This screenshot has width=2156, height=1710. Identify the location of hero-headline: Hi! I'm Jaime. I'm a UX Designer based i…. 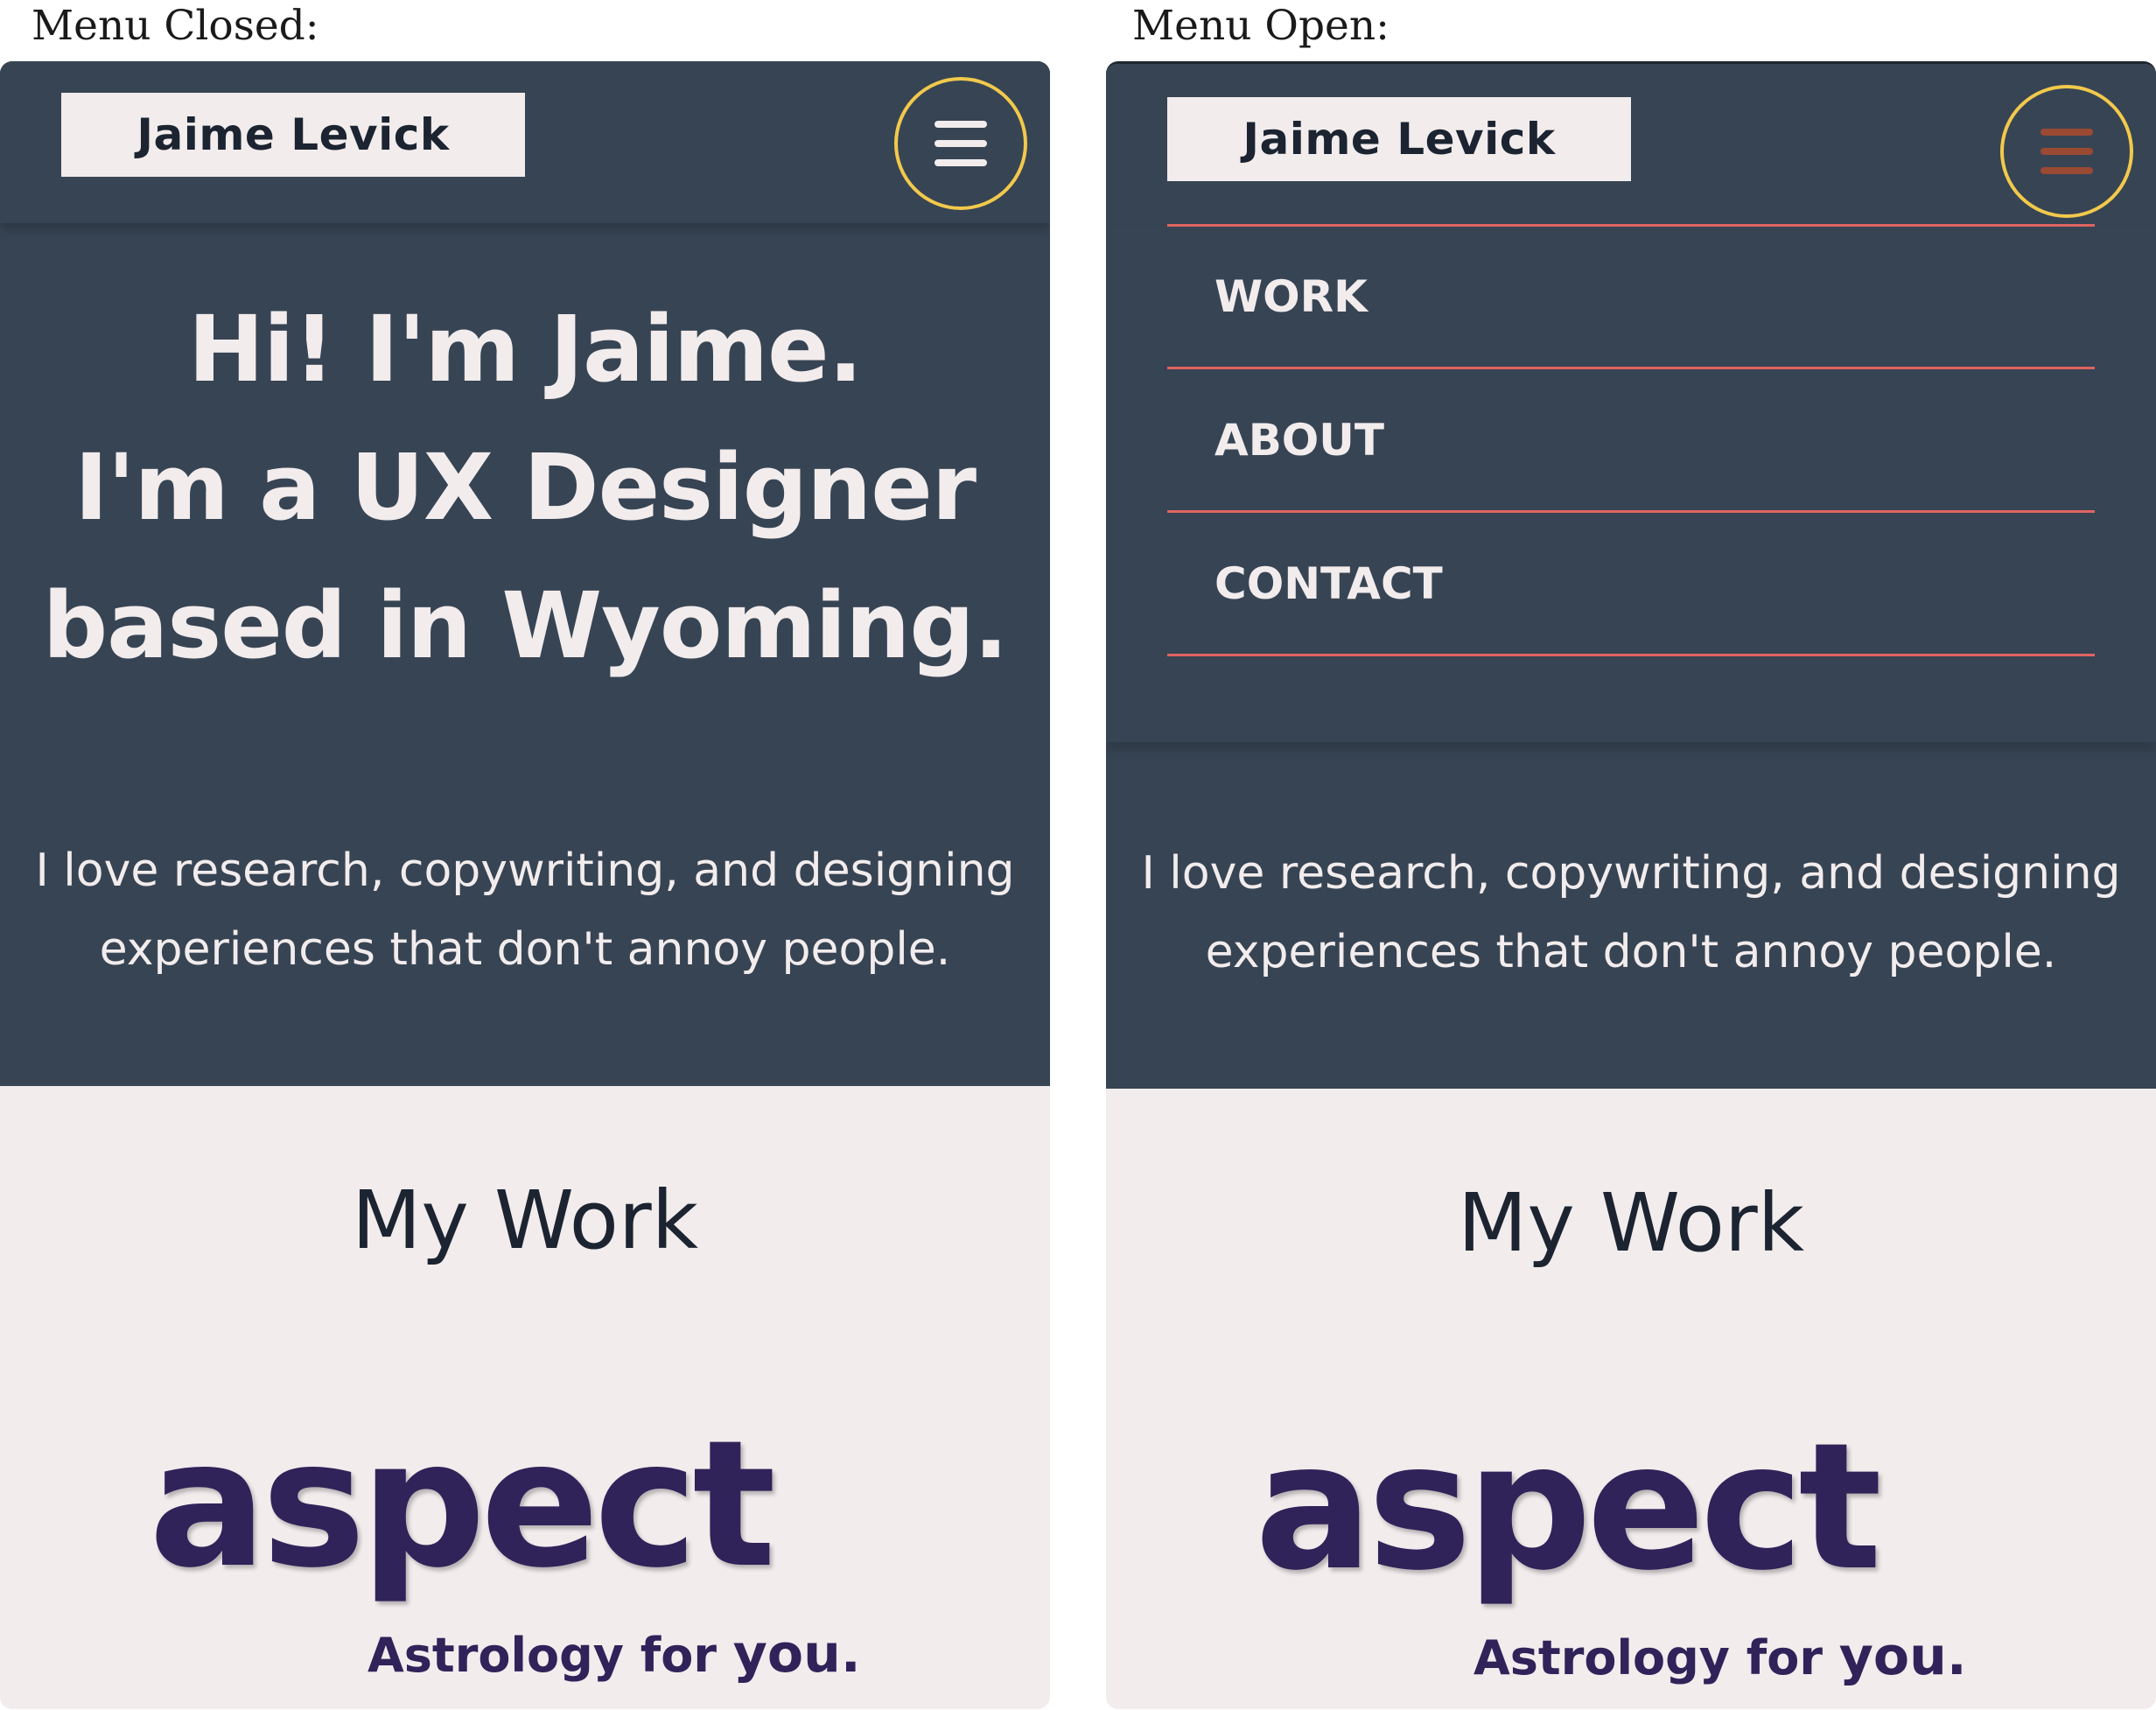
(525, 487).